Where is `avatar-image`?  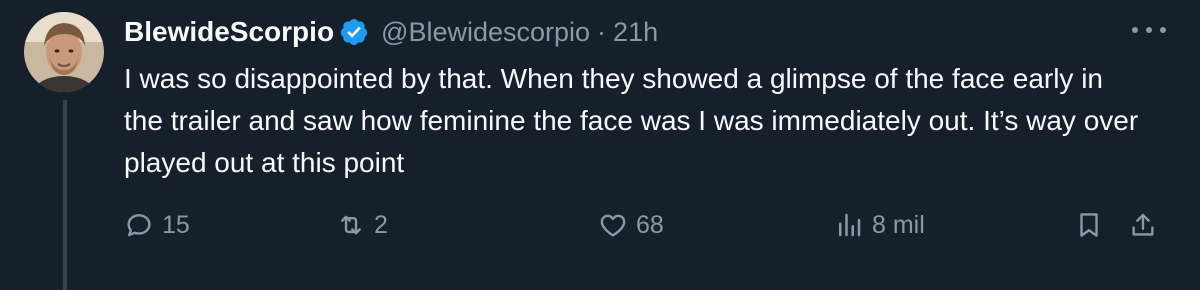
avatar-image is located at coordinates (64, 52).